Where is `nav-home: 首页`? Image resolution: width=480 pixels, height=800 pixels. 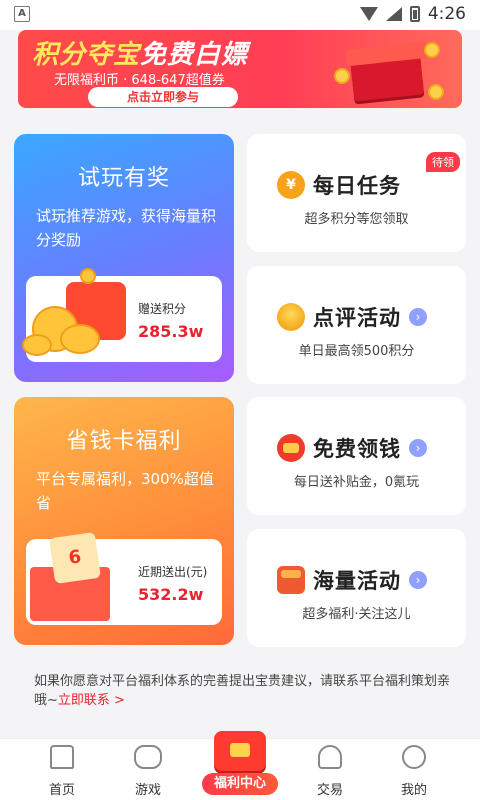 nav-home: 首页 is located at coordinates (62, 769).